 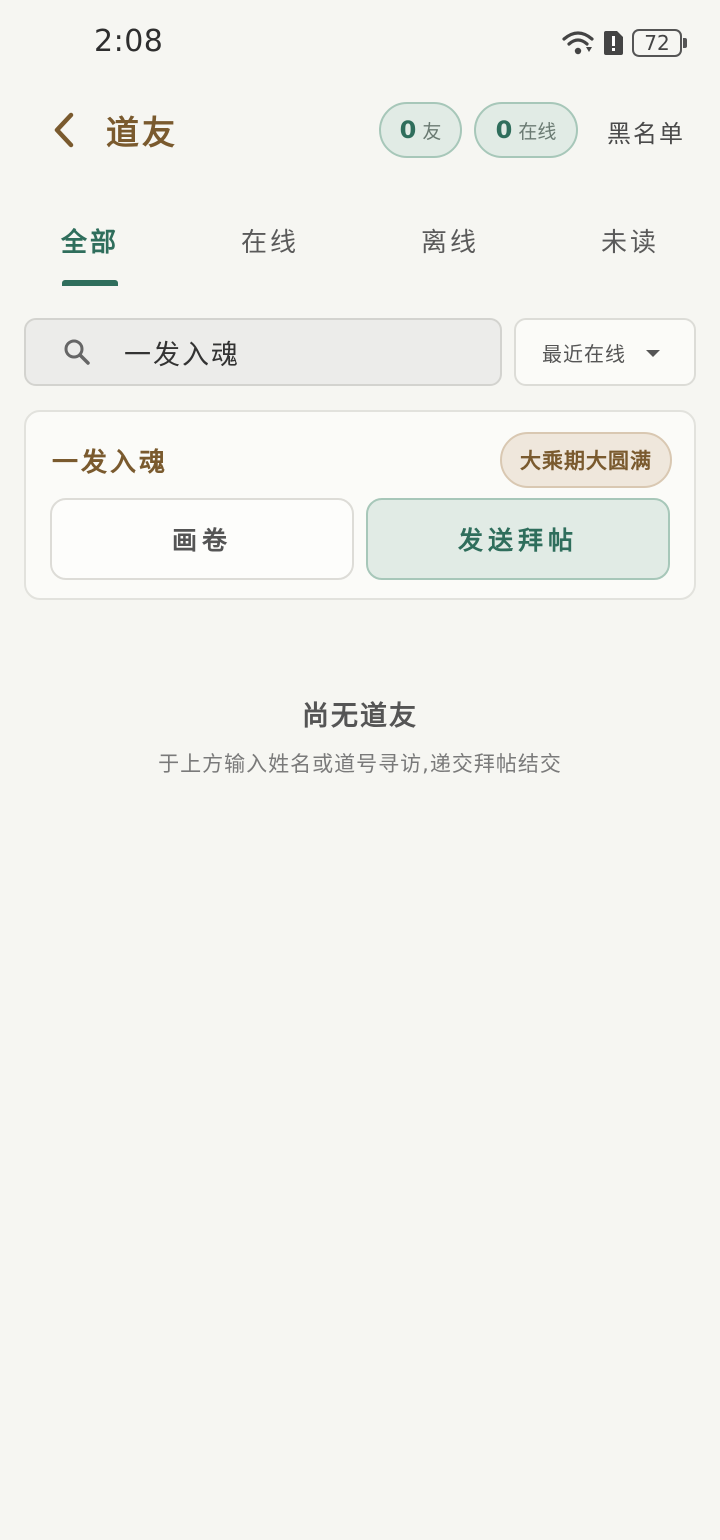 I want to click on friends-count-pill: 0 友, so click(x=420, y=130).